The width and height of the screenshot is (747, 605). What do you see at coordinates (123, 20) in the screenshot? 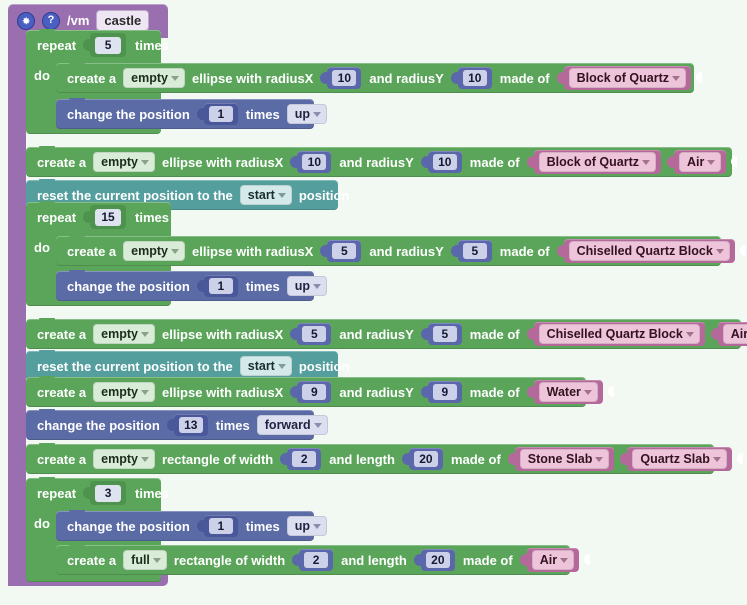
I see `procedure-name-field: castle` at bounding box center [123, 20].